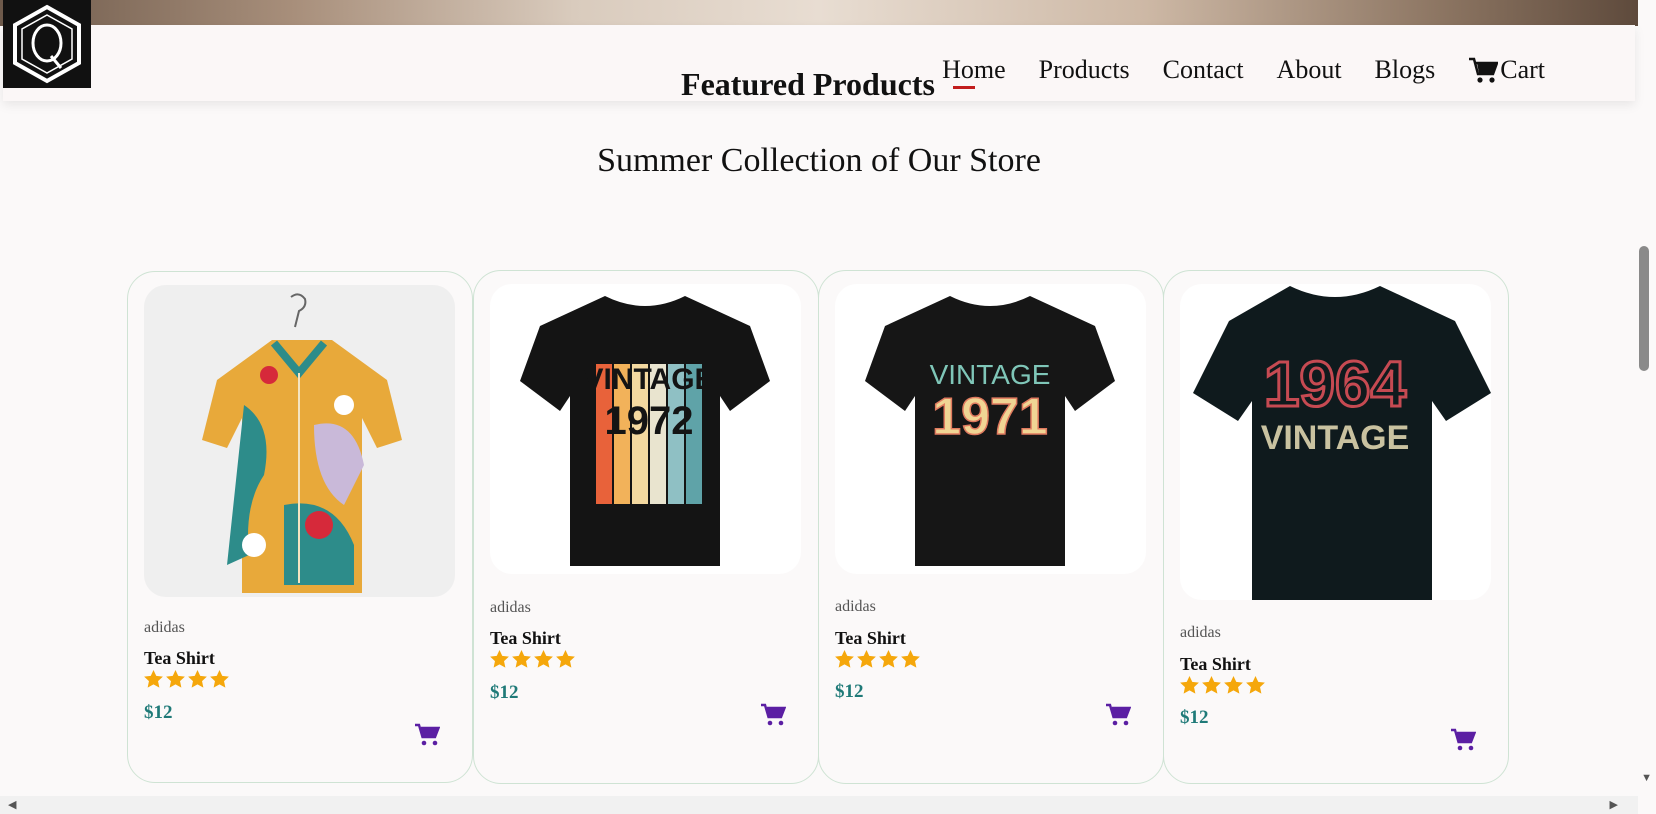  What do you see at coordinates (819, 805) in the screenshot?
I see `horizontal-scrollbar: ◀ ▶` at bounding box center [819, 805].